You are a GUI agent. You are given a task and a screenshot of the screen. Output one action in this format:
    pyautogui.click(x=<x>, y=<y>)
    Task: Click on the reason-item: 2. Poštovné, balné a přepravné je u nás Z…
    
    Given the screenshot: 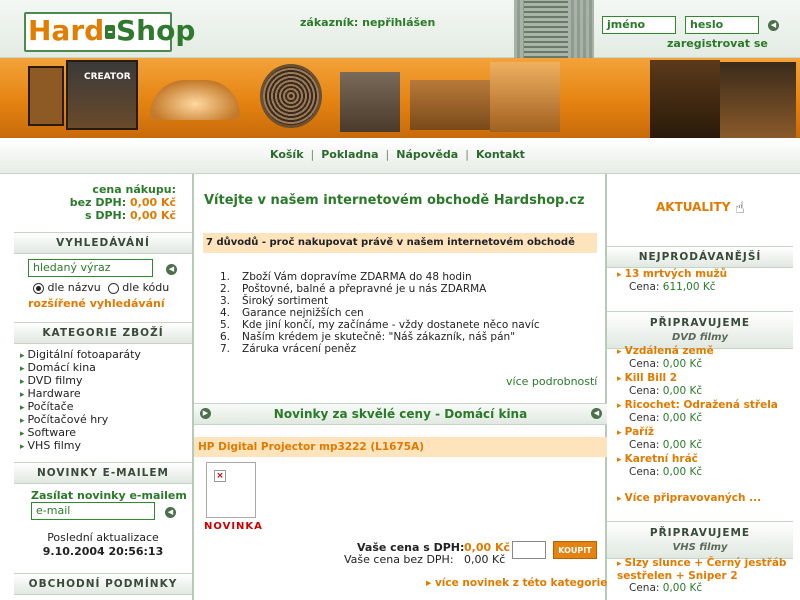 What is the action you would take?
    pyautogui.click(x=353, y=289)
    